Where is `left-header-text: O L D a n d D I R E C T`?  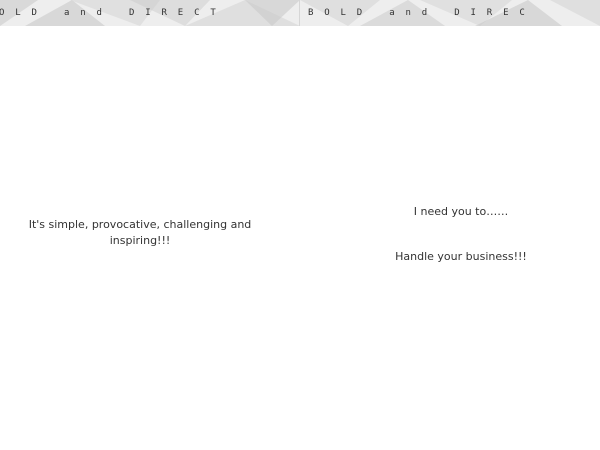 left-header-text: O L D a n d D I R E C T is located at coordinates (108, 13).